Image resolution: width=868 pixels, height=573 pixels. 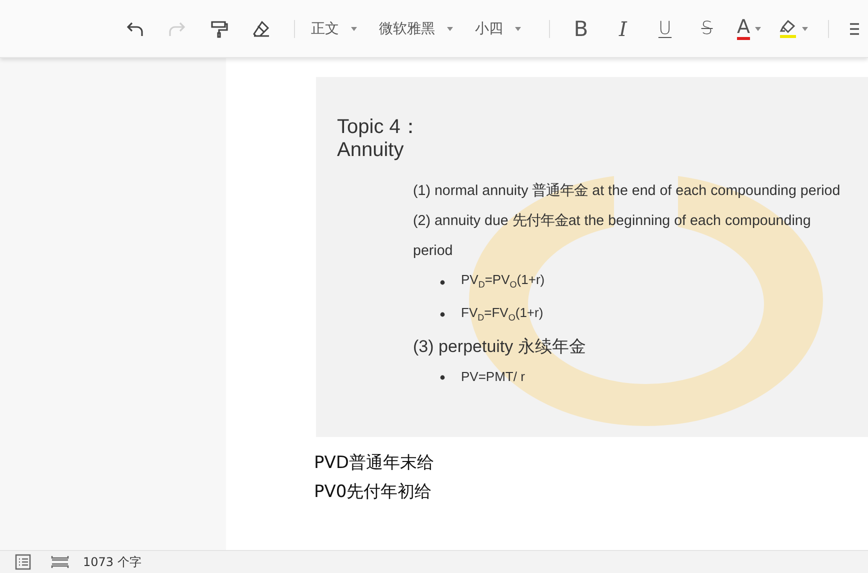 I want to click on outline-icon, so click(x=23, y=562).